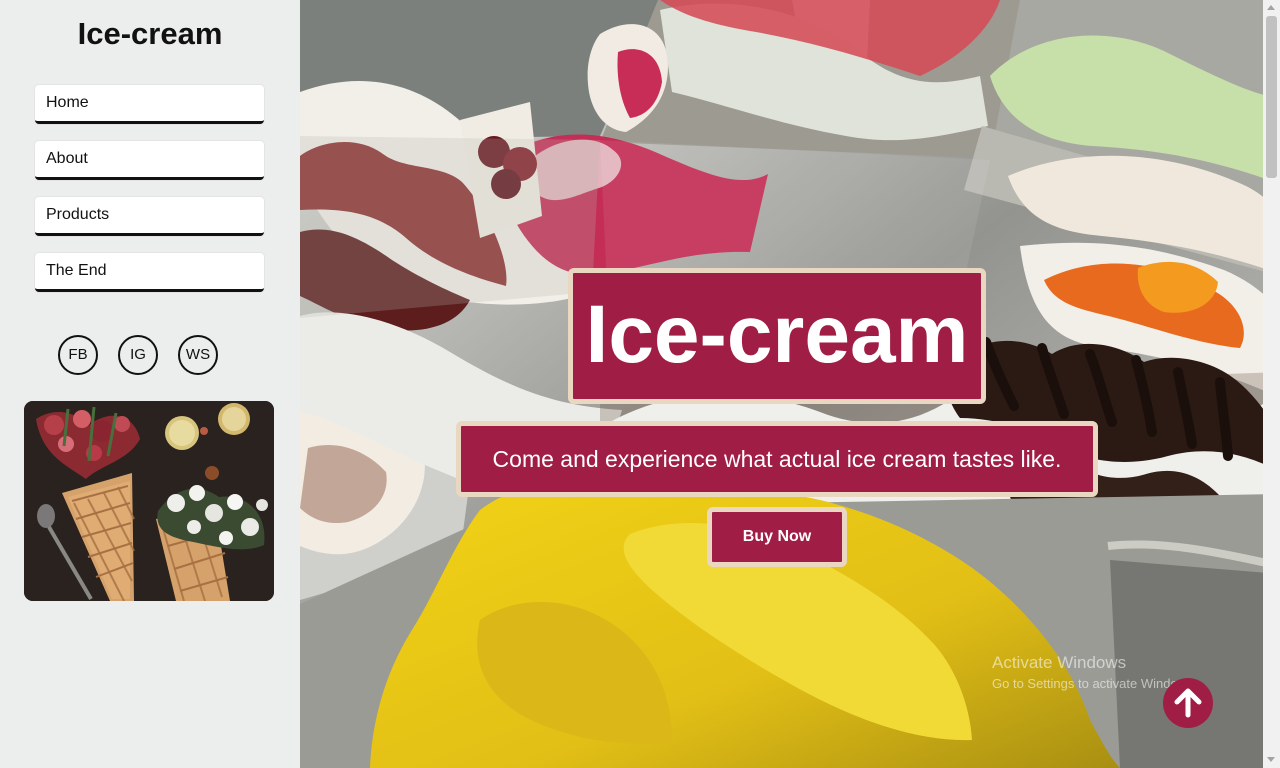 This screenshot has width=1280, height=768. Describe the element at coordinates (777, 537) in the screenshot. I see `buy-now-button: Buy Now` at that location.